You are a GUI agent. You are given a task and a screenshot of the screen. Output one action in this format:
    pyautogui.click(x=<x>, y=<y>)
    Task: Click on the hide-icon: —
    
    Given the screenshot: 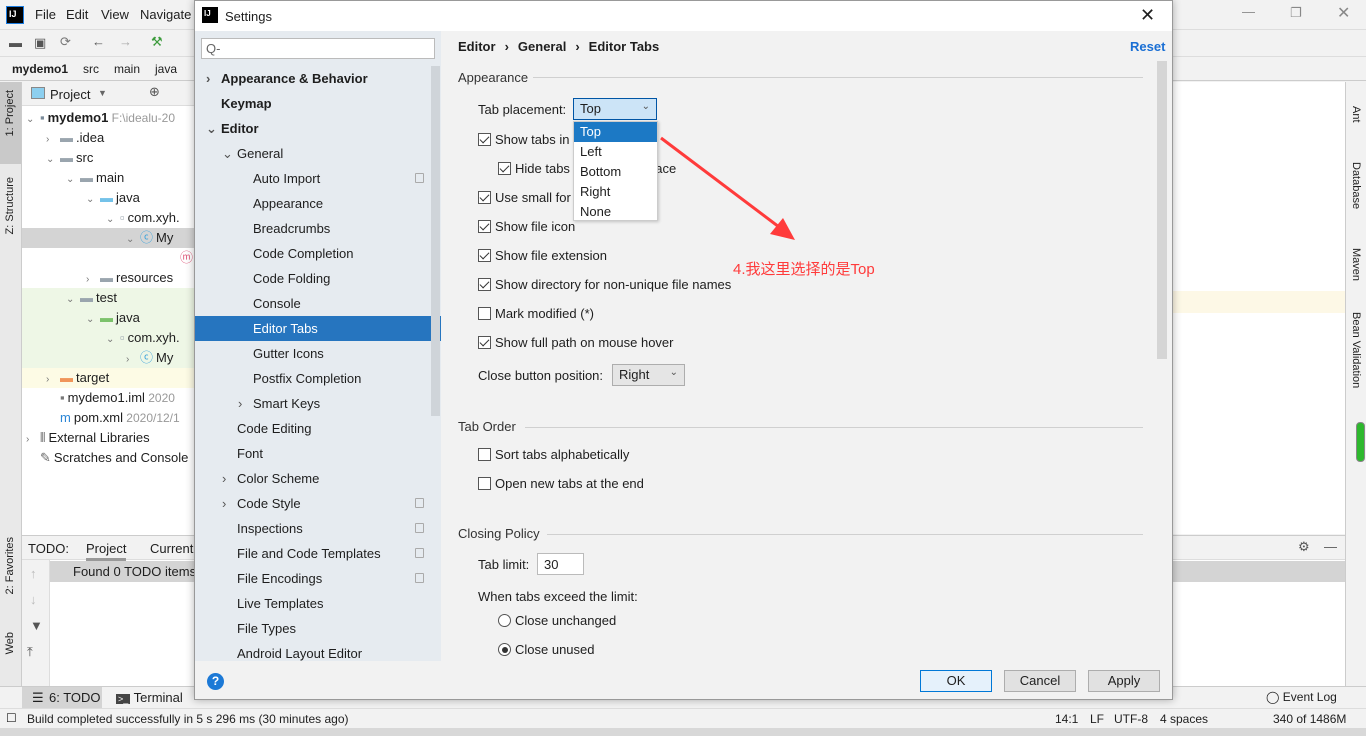 What is the action you would take?
    pyautogui.click(x=1330, y=546)
    